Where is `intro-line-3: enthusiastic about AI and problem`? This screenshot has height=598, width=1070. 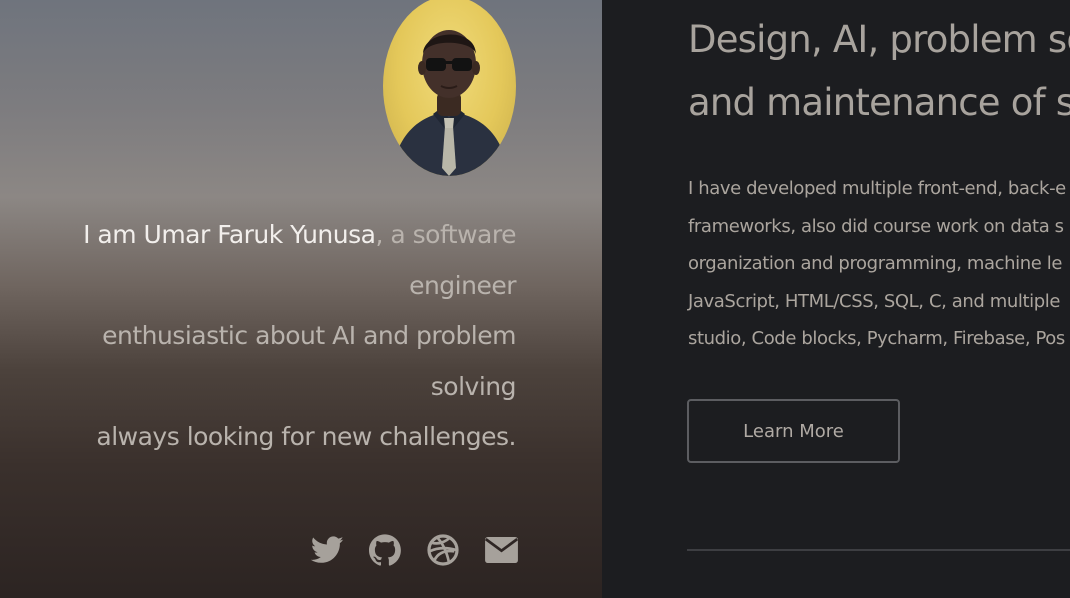 intro-line-3: enthusiastic about AI and problem is located at coordinates (309, 335).